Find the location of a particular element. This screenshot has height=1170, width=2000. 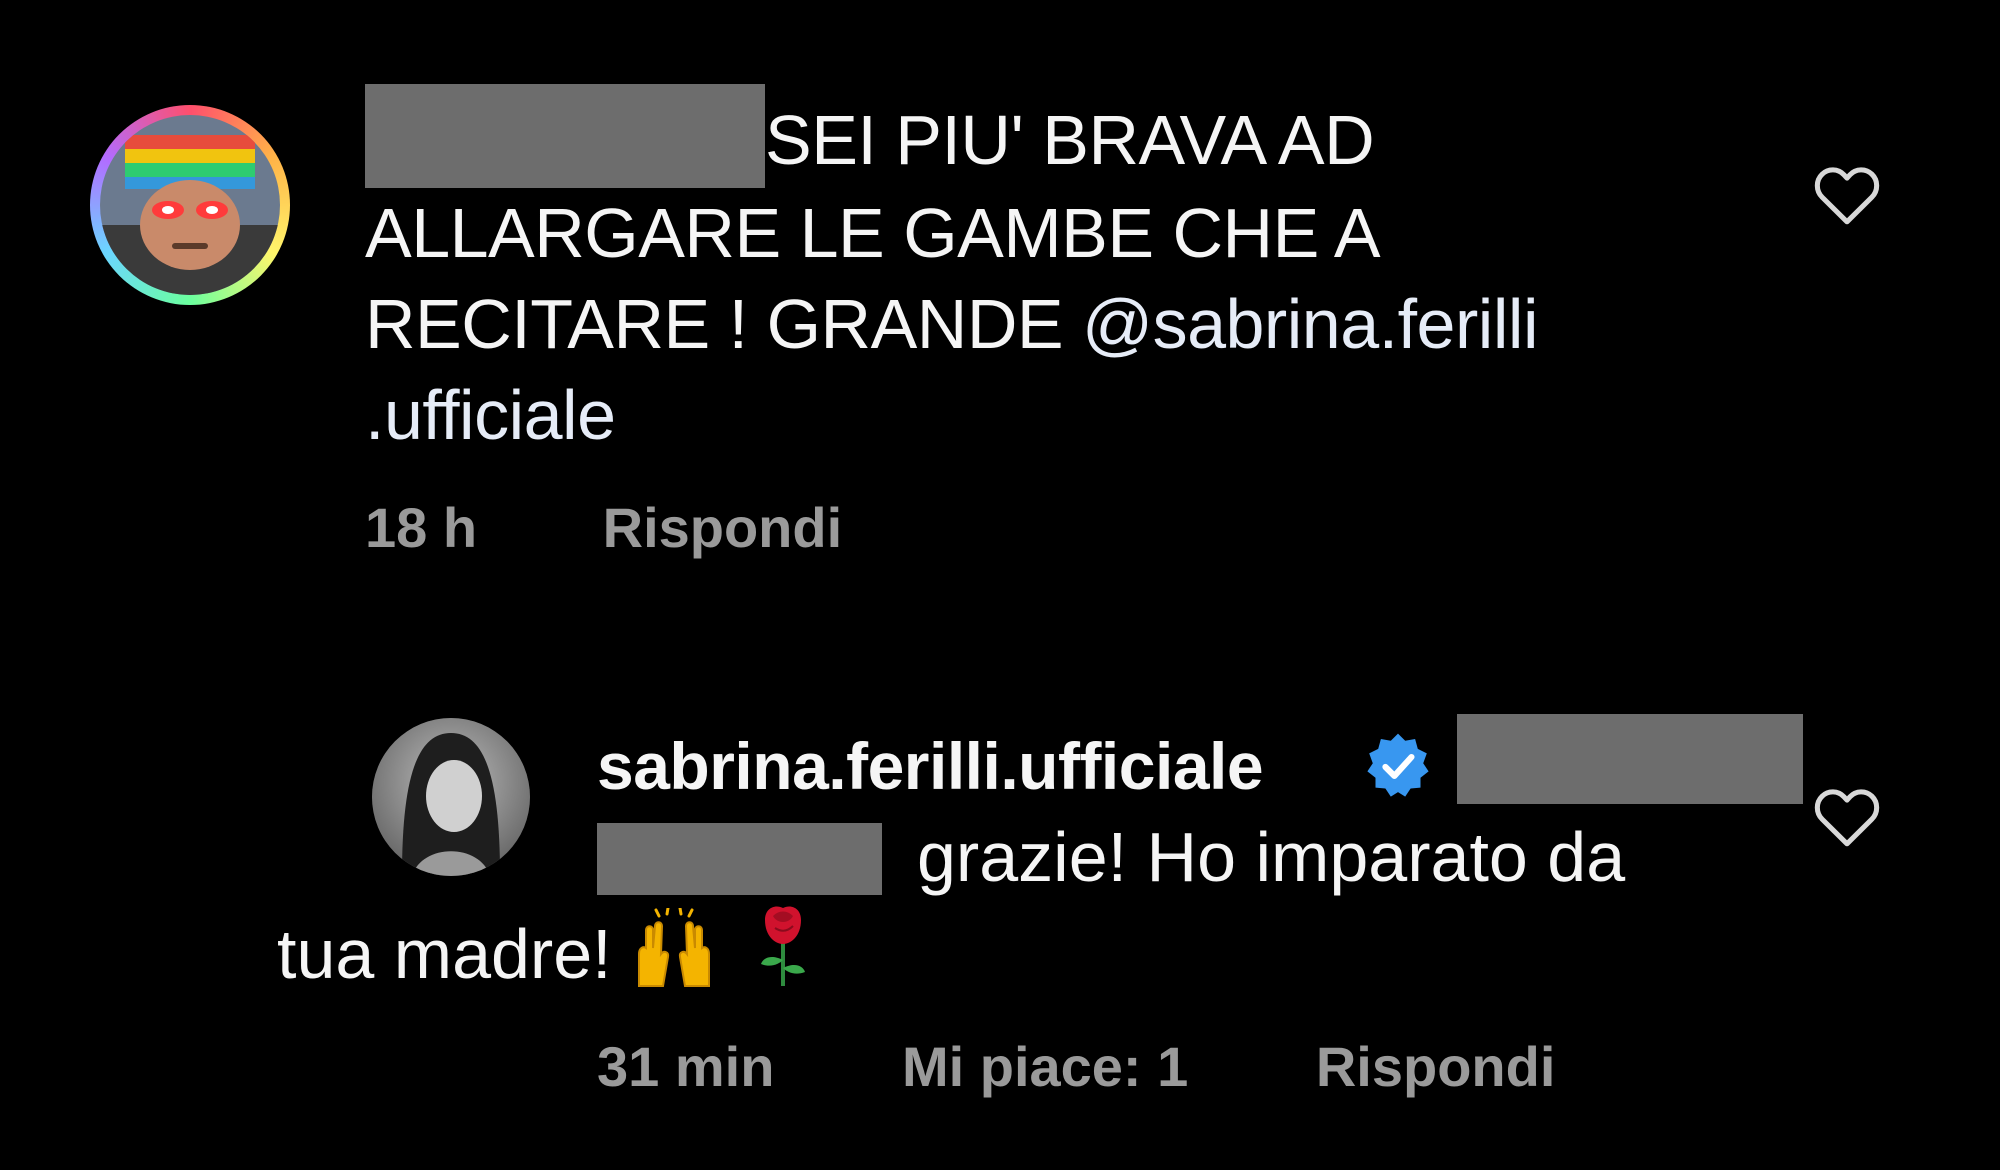

reply-meta: 31 min Mi piace: 1 Rispondi is located at coordinates (1076, 1066).